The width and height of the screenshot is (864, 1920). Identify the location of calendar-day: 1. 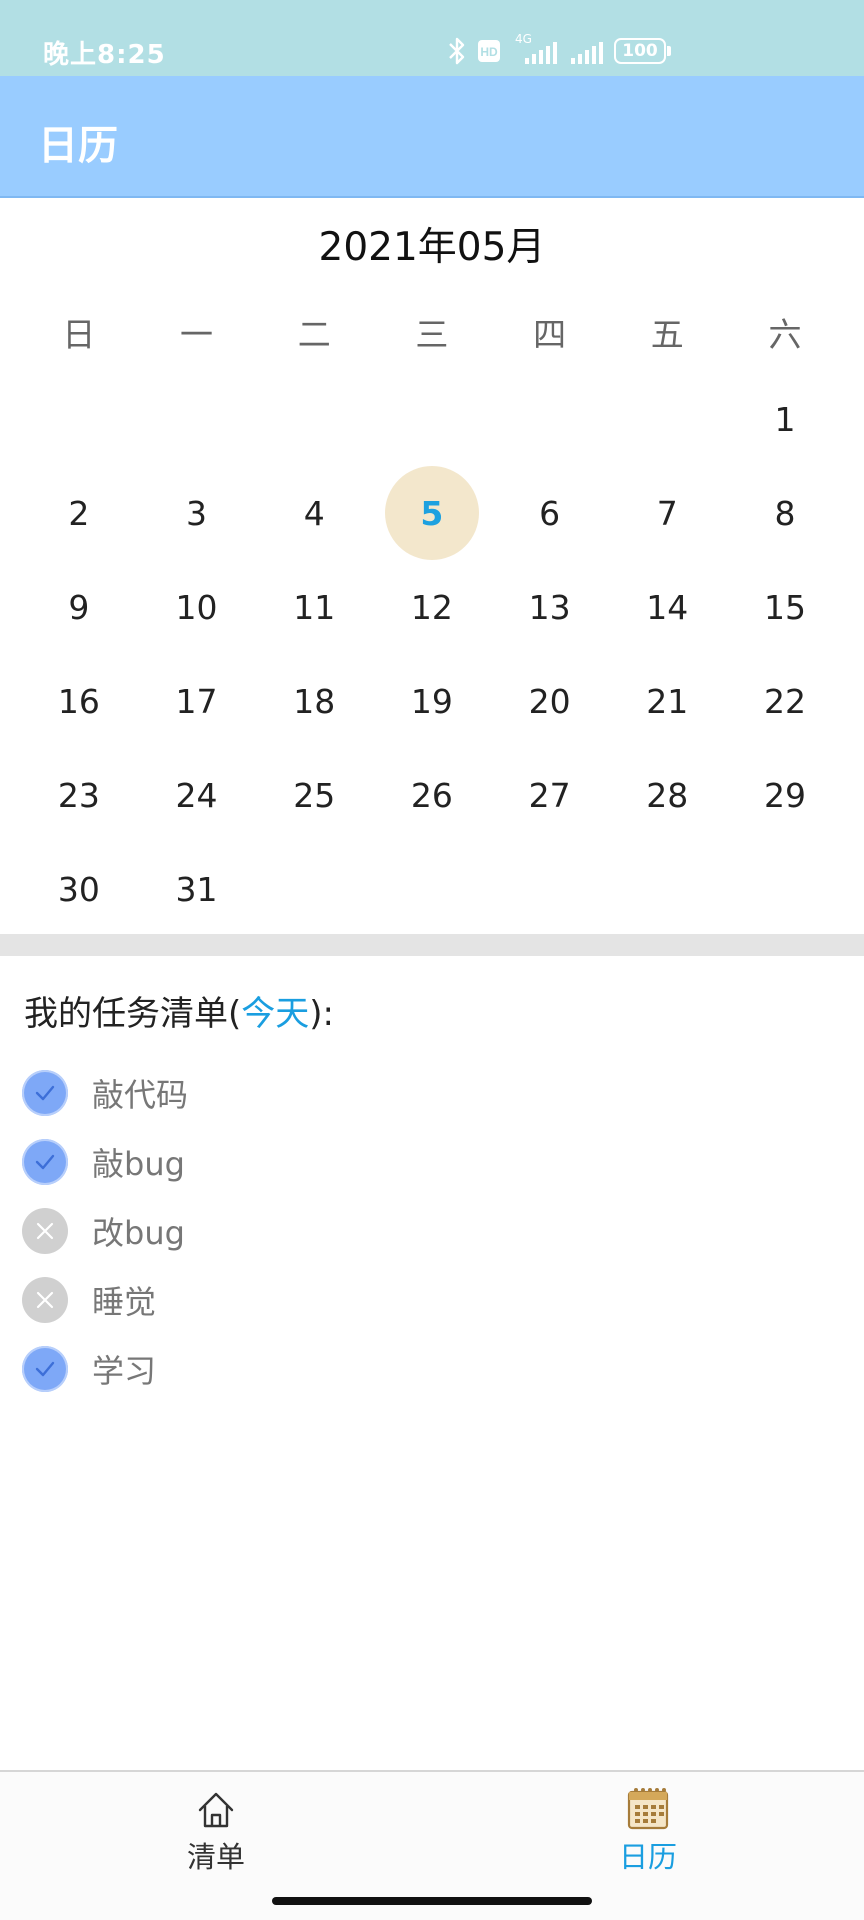
(785, 419).